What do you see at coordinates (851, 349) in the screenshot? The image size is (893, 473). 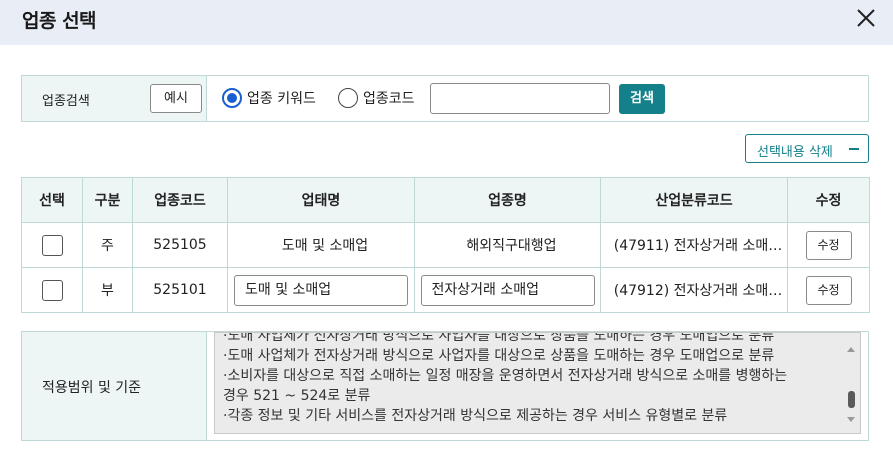 I see `scroll-up-icon` at bounding box center [851, 349].